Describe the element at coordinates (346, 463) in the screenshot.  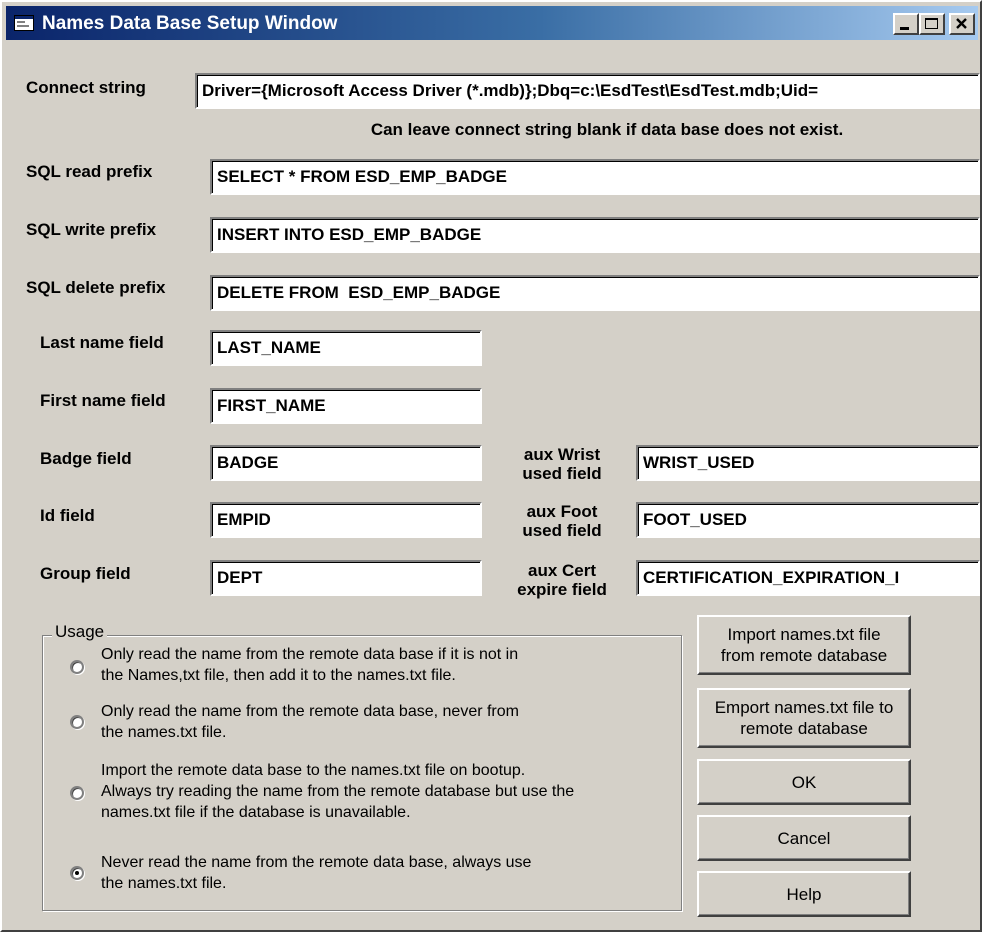
I see `badge-field-input` at that location.